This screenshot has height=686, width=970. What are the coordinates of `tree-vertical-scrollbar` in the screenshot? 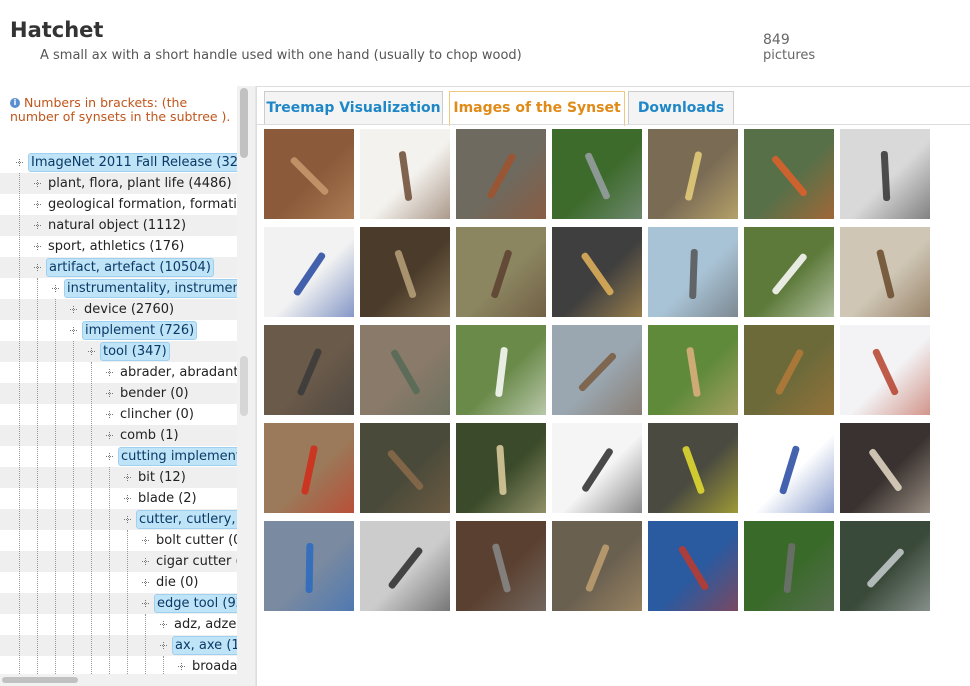 It's located at (246, 380).